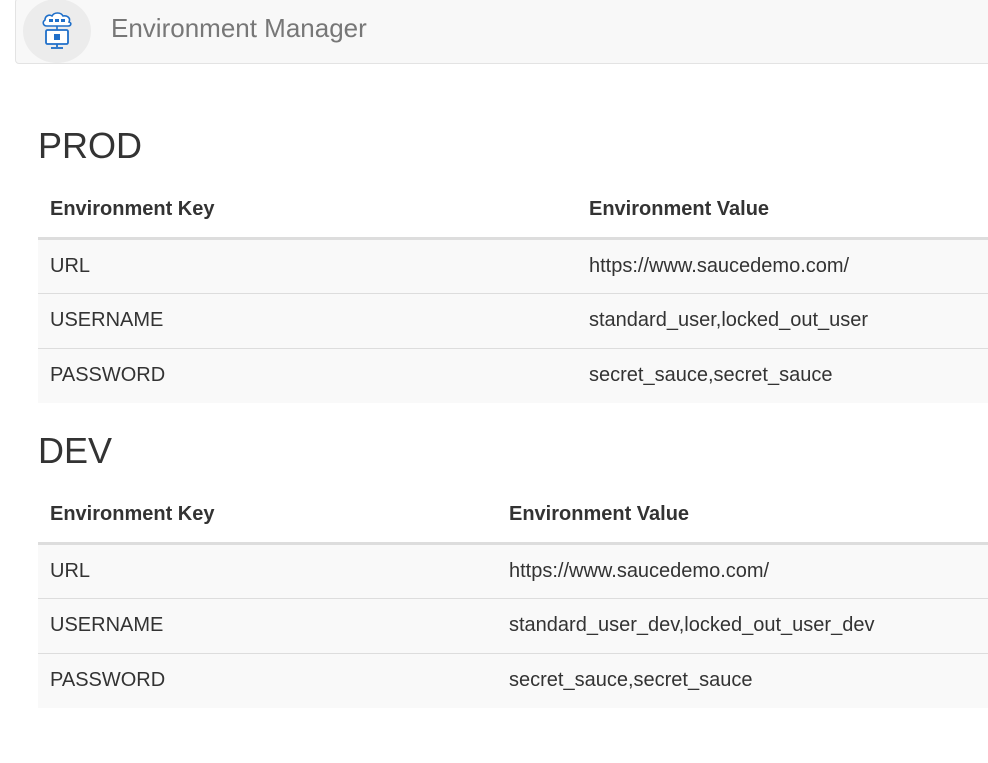 This screenshot has width=988, height=763. What do you see at coordinates (742, 625) in the screenshot?
I see `env-value-cell: standard_user_dev,locked_out_user_dev` at bounding box center [742, 625].